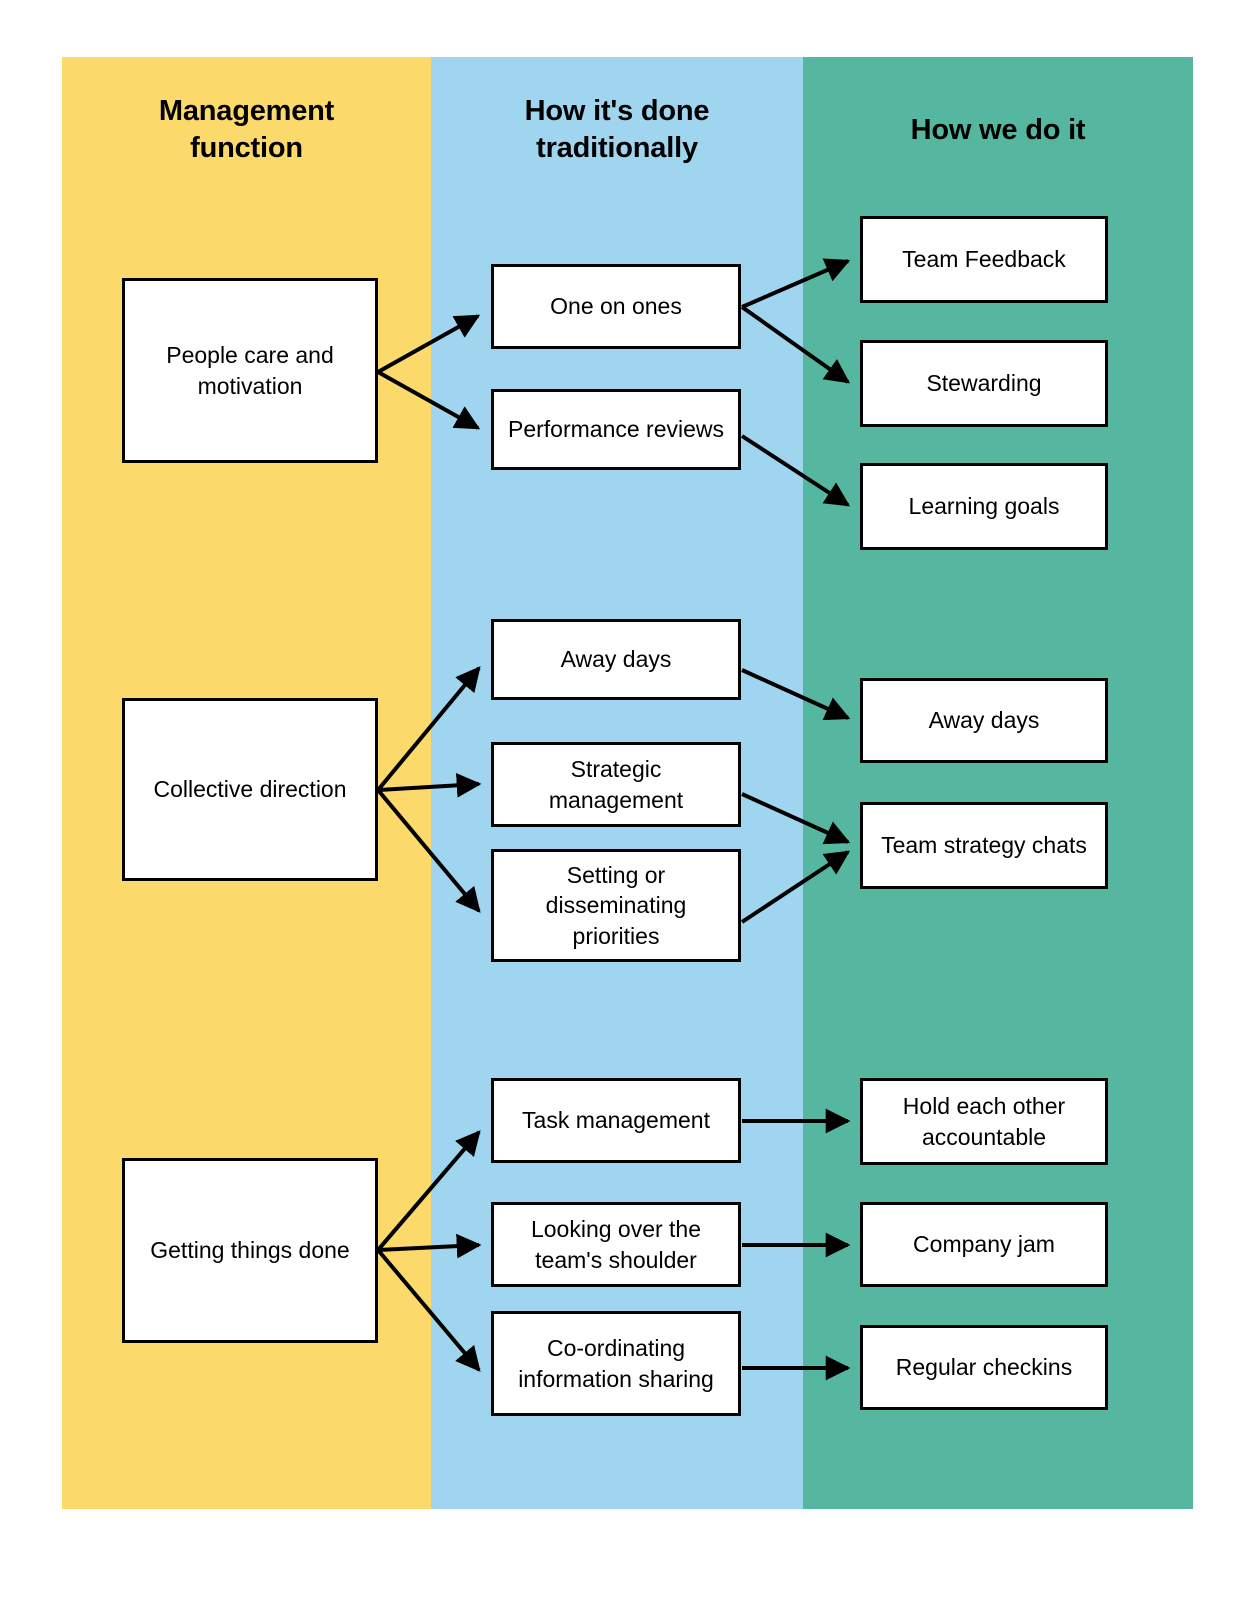  I want to click on column-header-traditional-line1: How it's done, so click(617, 111).